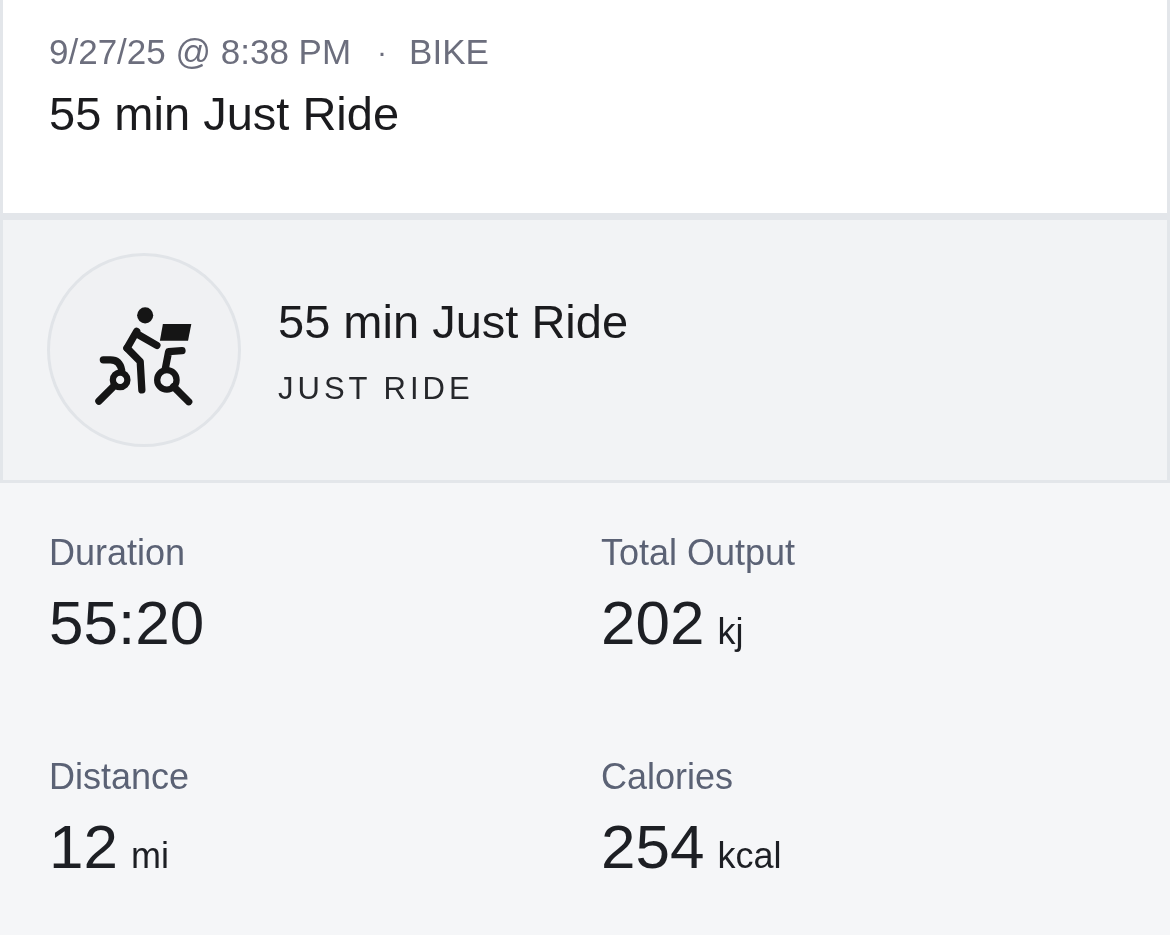 The image size is (1170, 935). Describe the element at coordinates (453, 321) in the screenshot. I see `class-title: 55 min Just Ride` at that location.